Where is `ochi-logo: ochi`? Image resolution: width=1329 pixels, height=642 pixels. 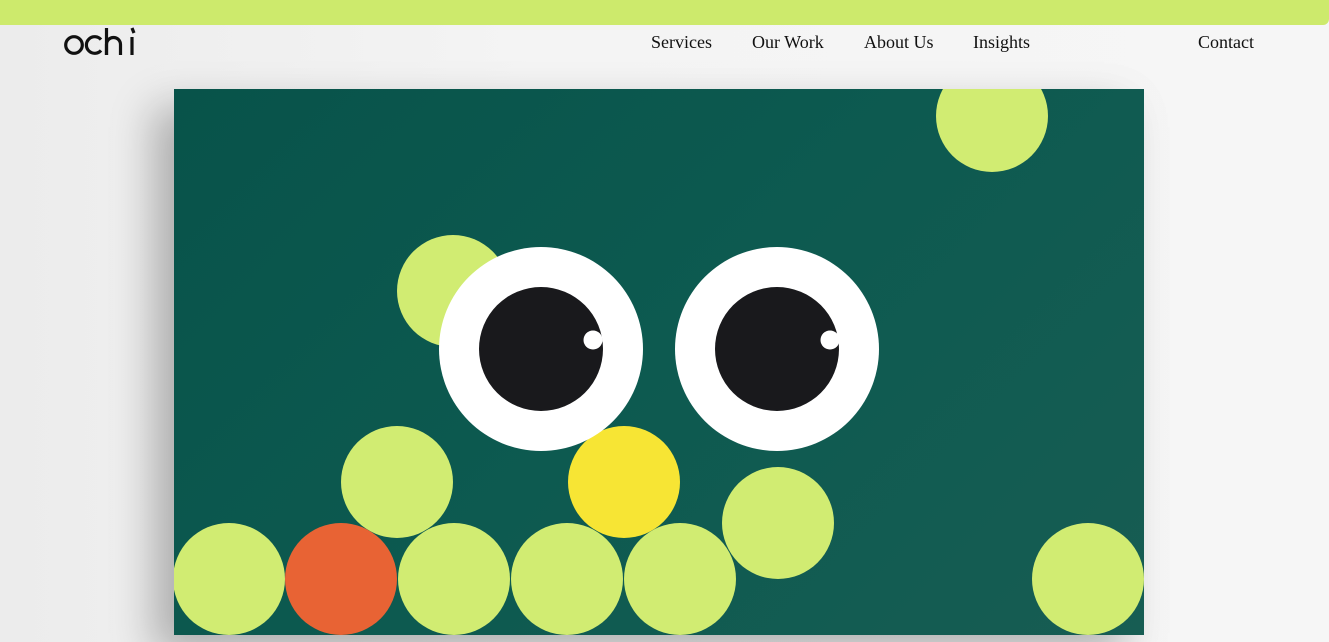 ochi-logo: ochi is located at coordinates (104, 43).